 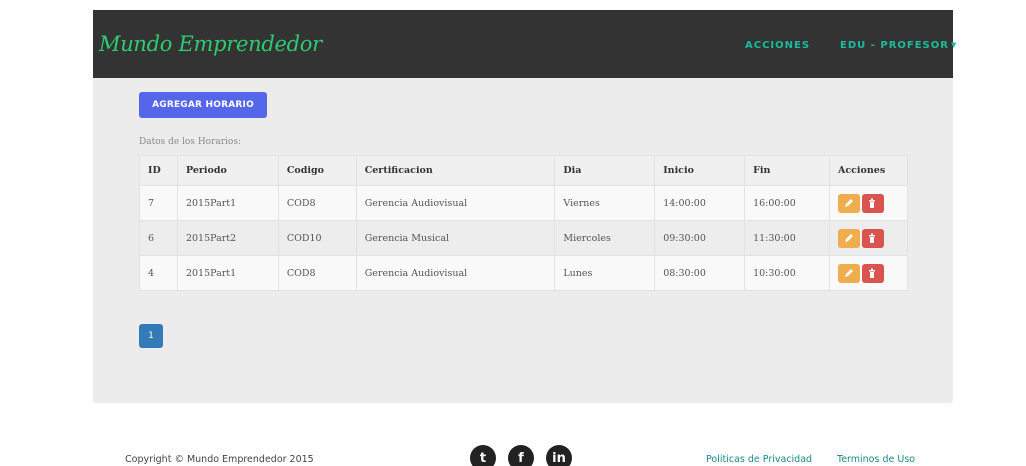 I want to click on cell-id: 4, so click(x=158, y=273).